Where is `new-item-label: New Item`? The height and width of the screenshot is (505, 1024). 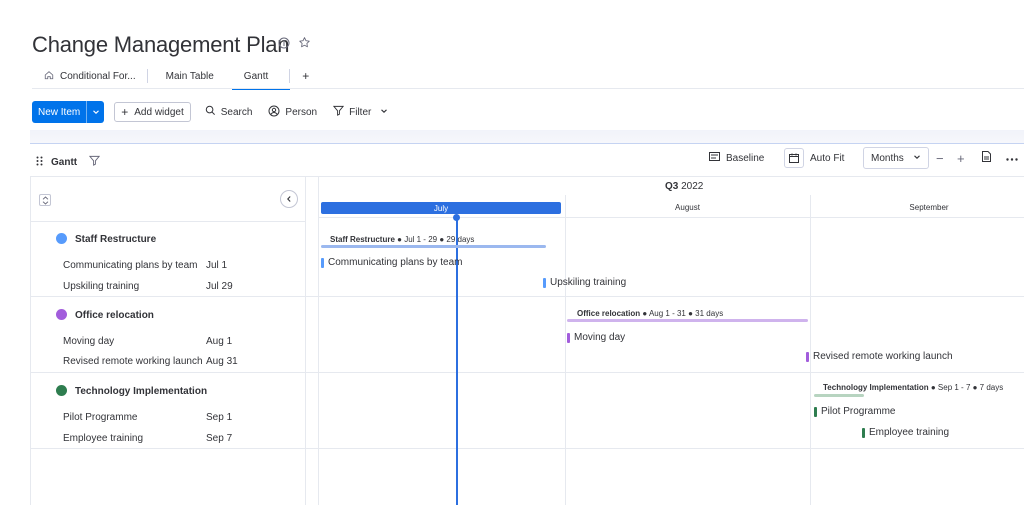
new-item-label: New Item is located at coordinates (59, 112).